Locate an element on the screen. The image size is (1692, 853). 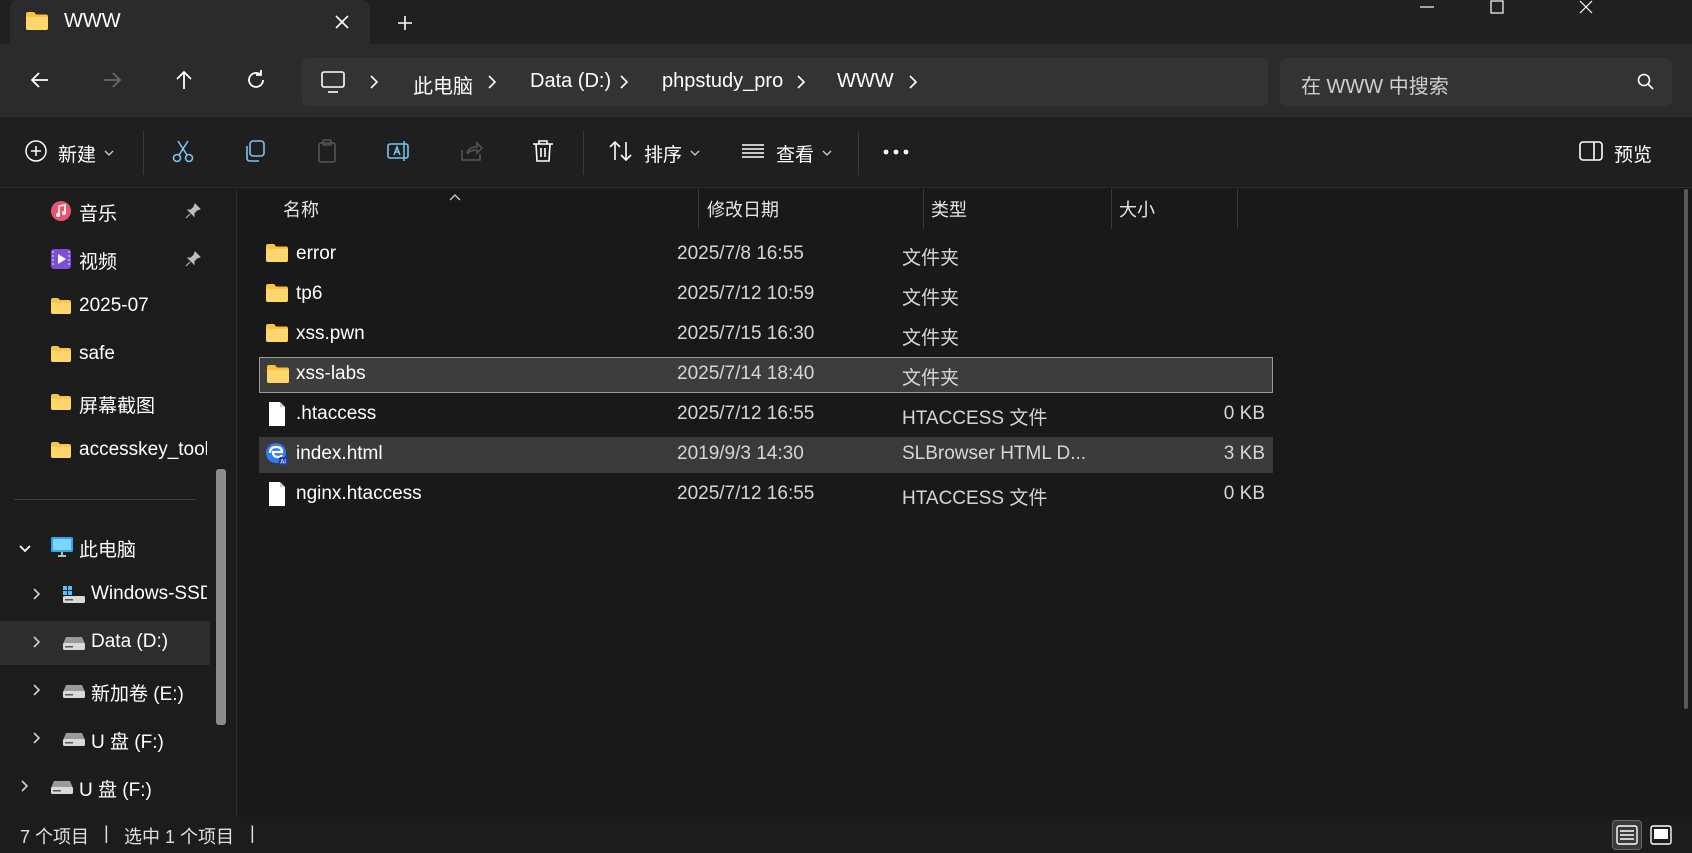
file-name: index.html is located at coordinates (339, 453).